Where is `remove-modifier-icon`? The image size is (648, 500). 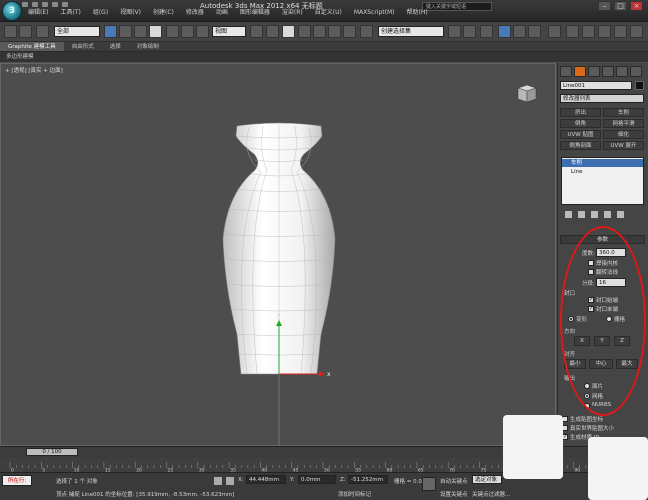 remove-modifier-icon is located at coordinates (607, 214).